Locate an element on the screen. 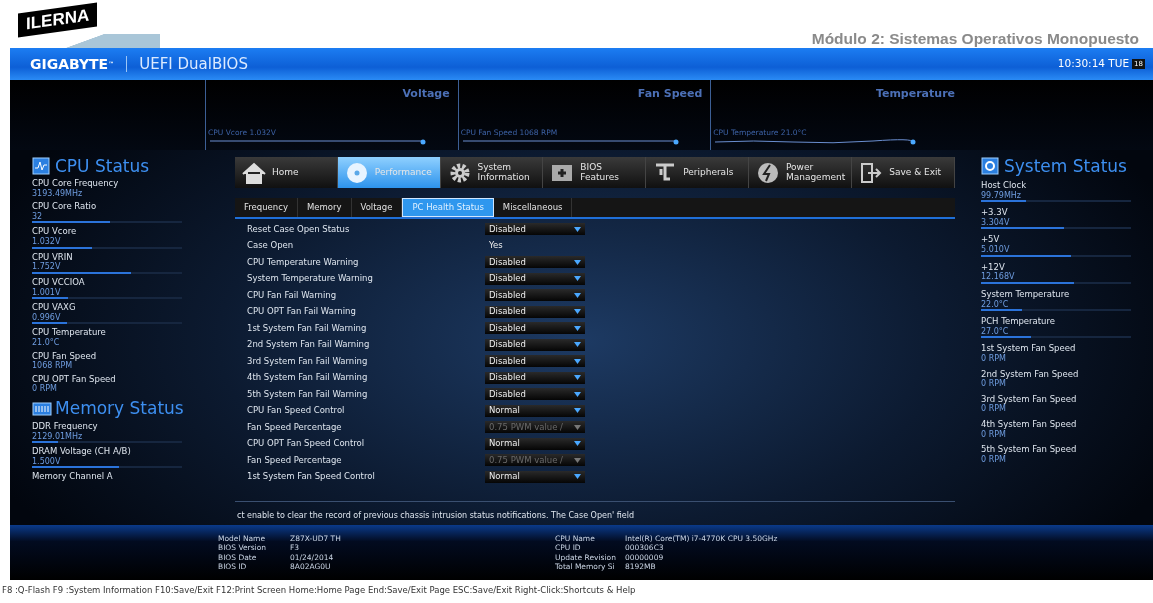 The height and width of the screenshot is (603, 1153). memory-icon is located at coordinates (42, 408).